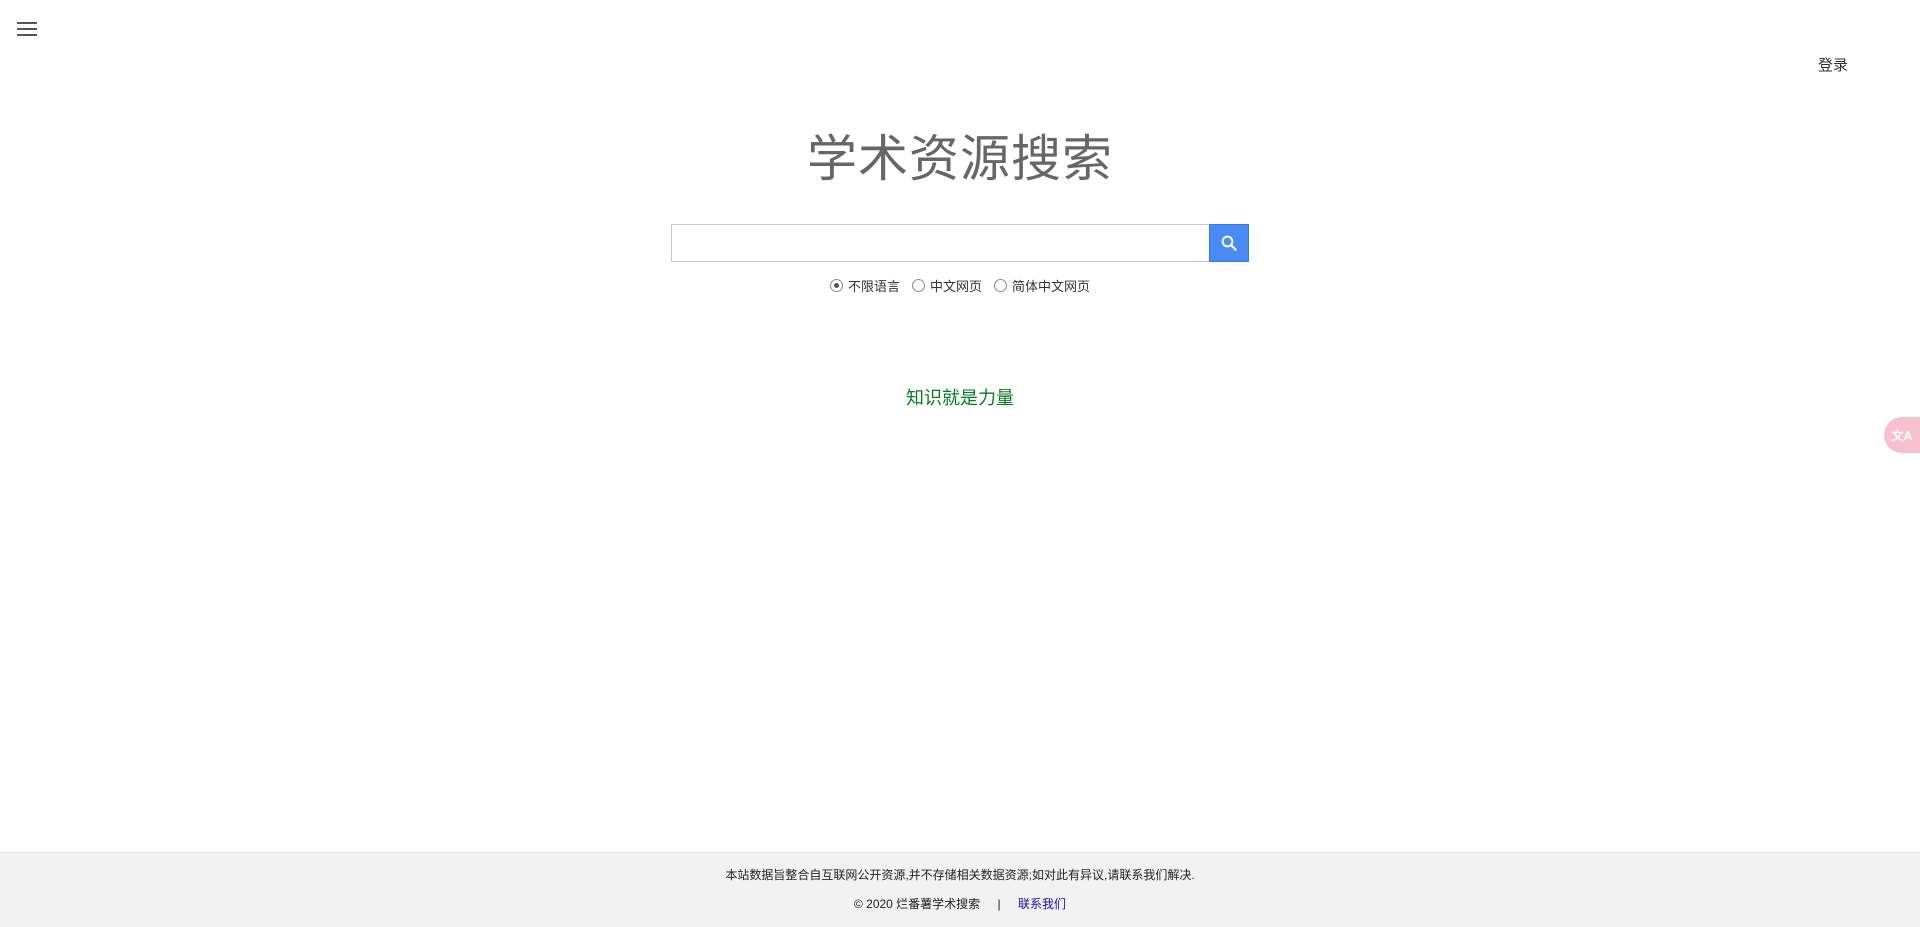 The width and height of the screenshot is (1920, 927). I want to click on radio-label: 不限语言, so click(873, 286).